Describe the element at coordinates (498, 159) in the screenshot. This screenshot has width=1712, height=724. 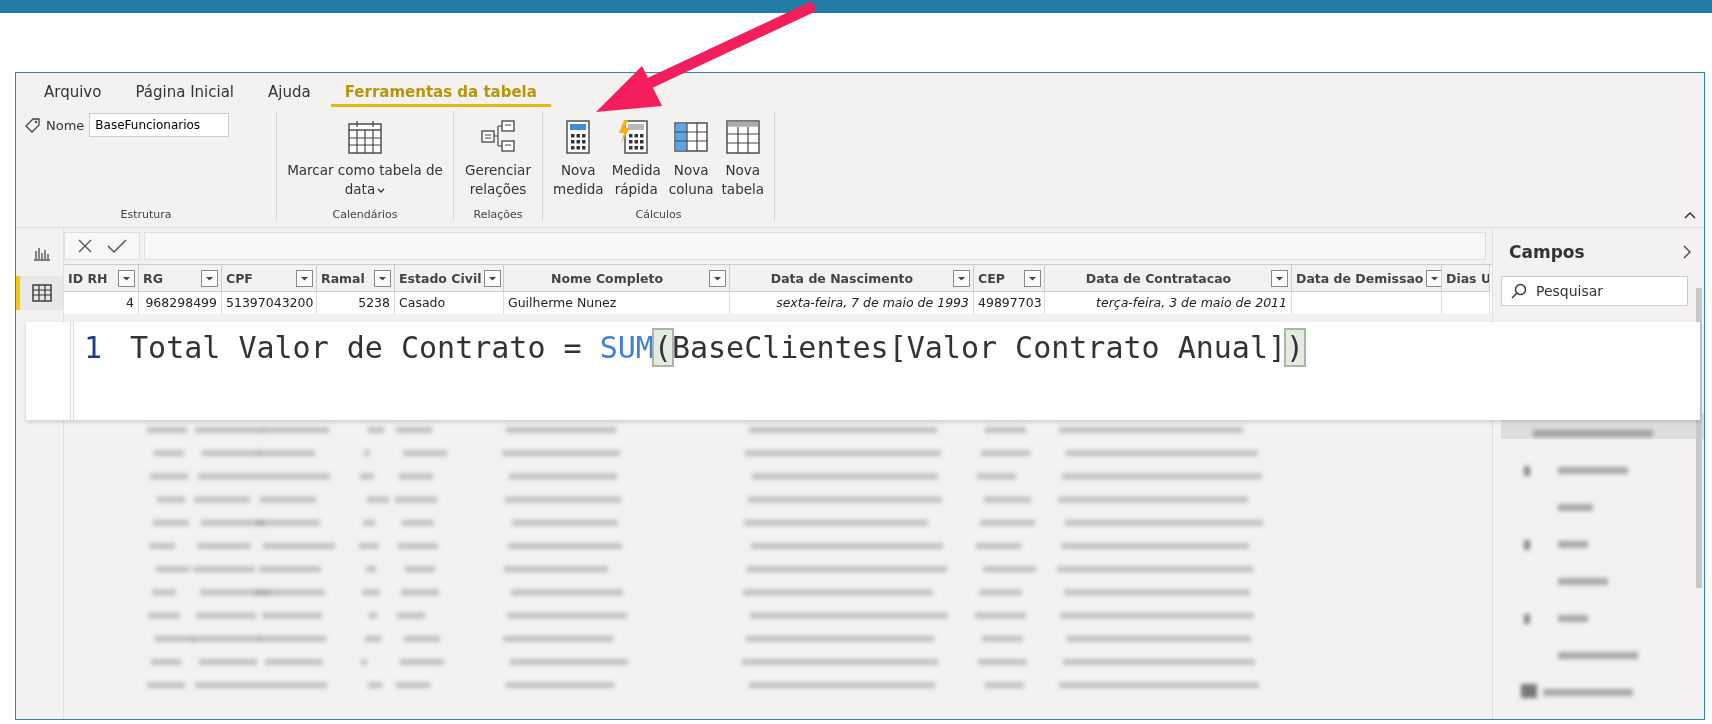
I see `ribbon-button: Gerenciar relações` at that location.